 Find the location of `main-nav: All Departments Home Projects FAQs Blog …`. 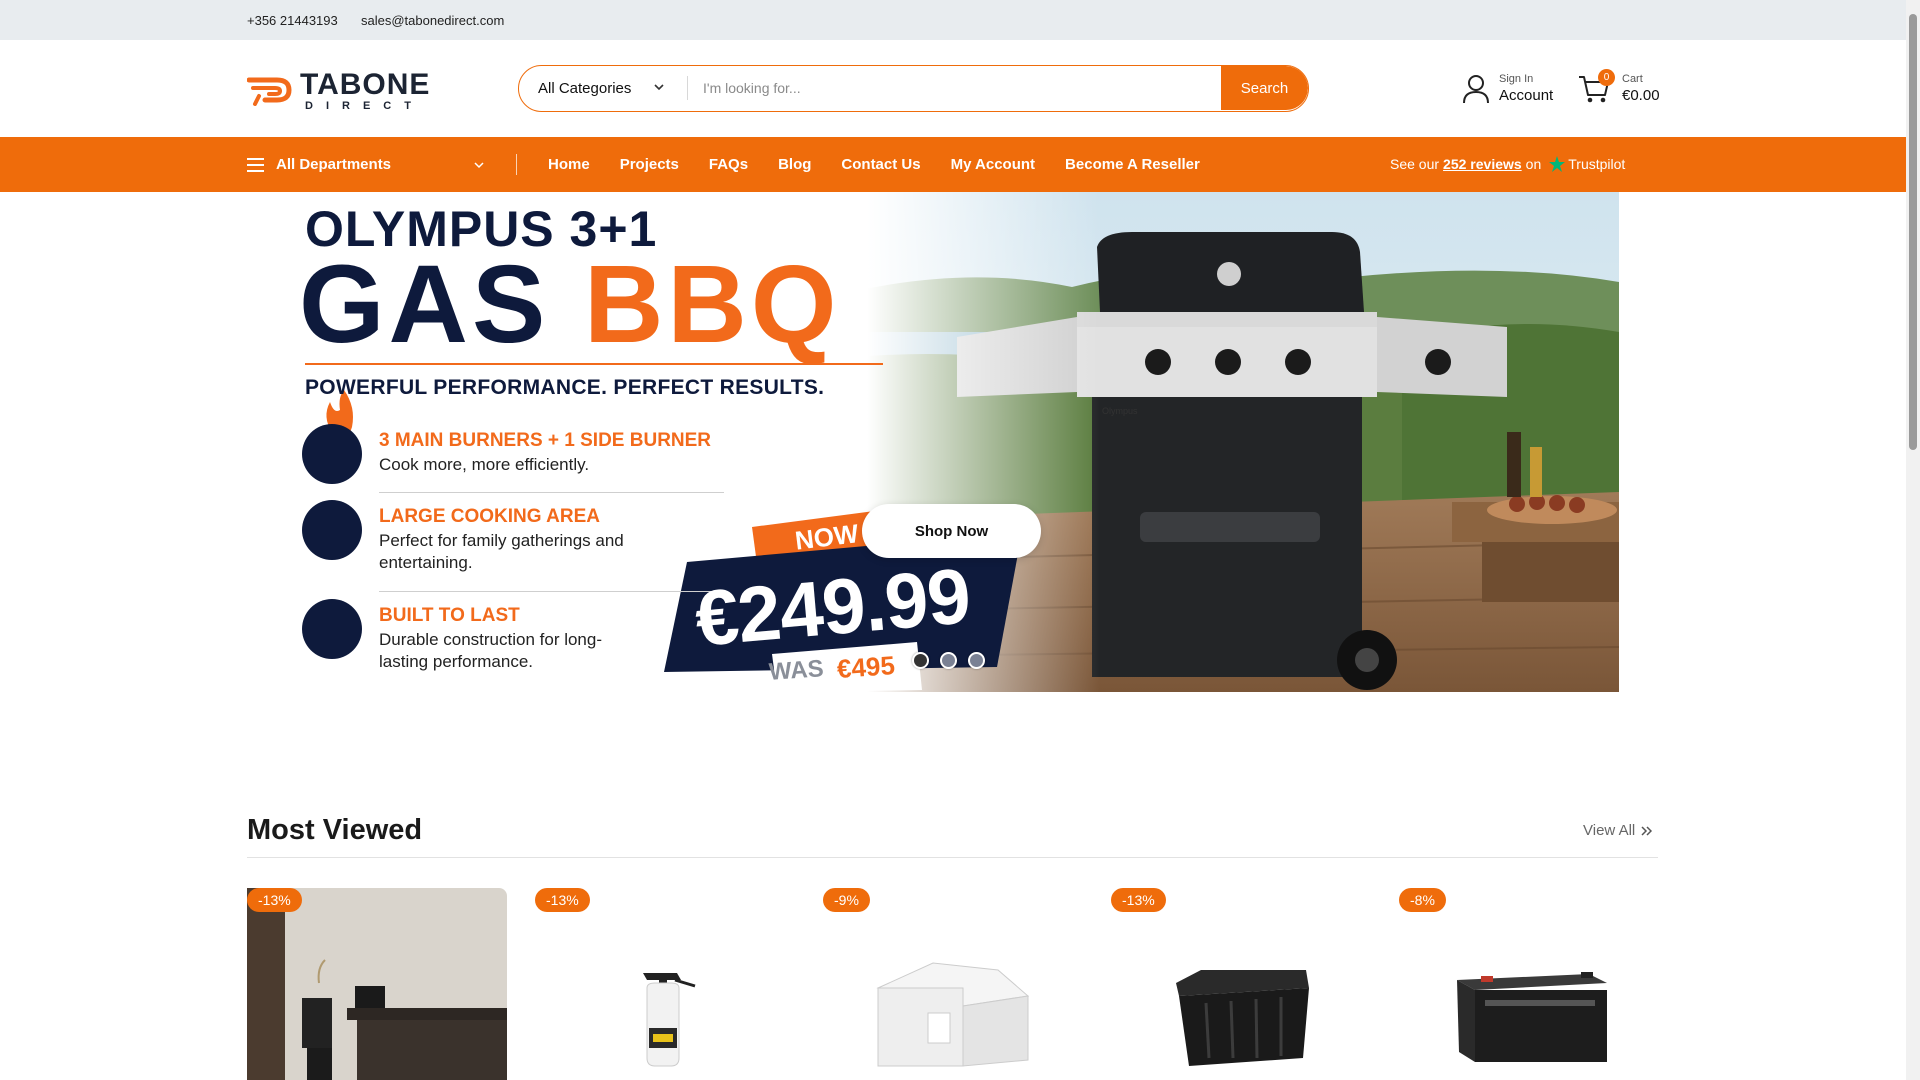

main-nav: All Departments Home Projects FAQs Blog … is located at coordinates (953, 164).